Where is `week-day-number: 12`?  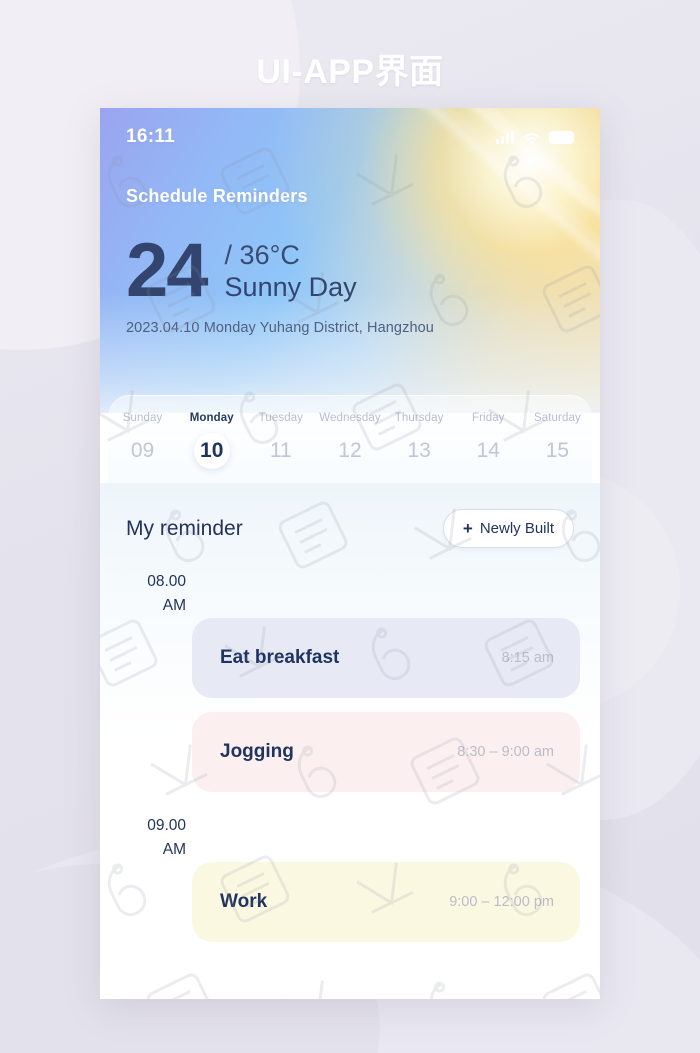
week-day-number: 12 is located at coordinates (350, 451).